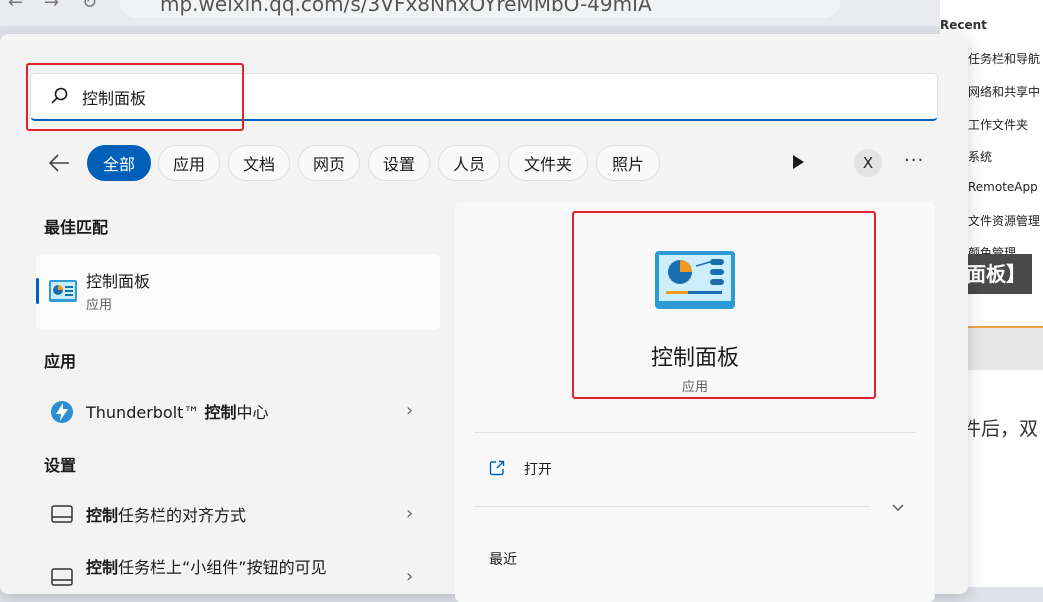  What do you see at coordinates (99, 305) in the screenshot?
I see `best-match-subtitle: 应用` at bounding box center [99, 305].